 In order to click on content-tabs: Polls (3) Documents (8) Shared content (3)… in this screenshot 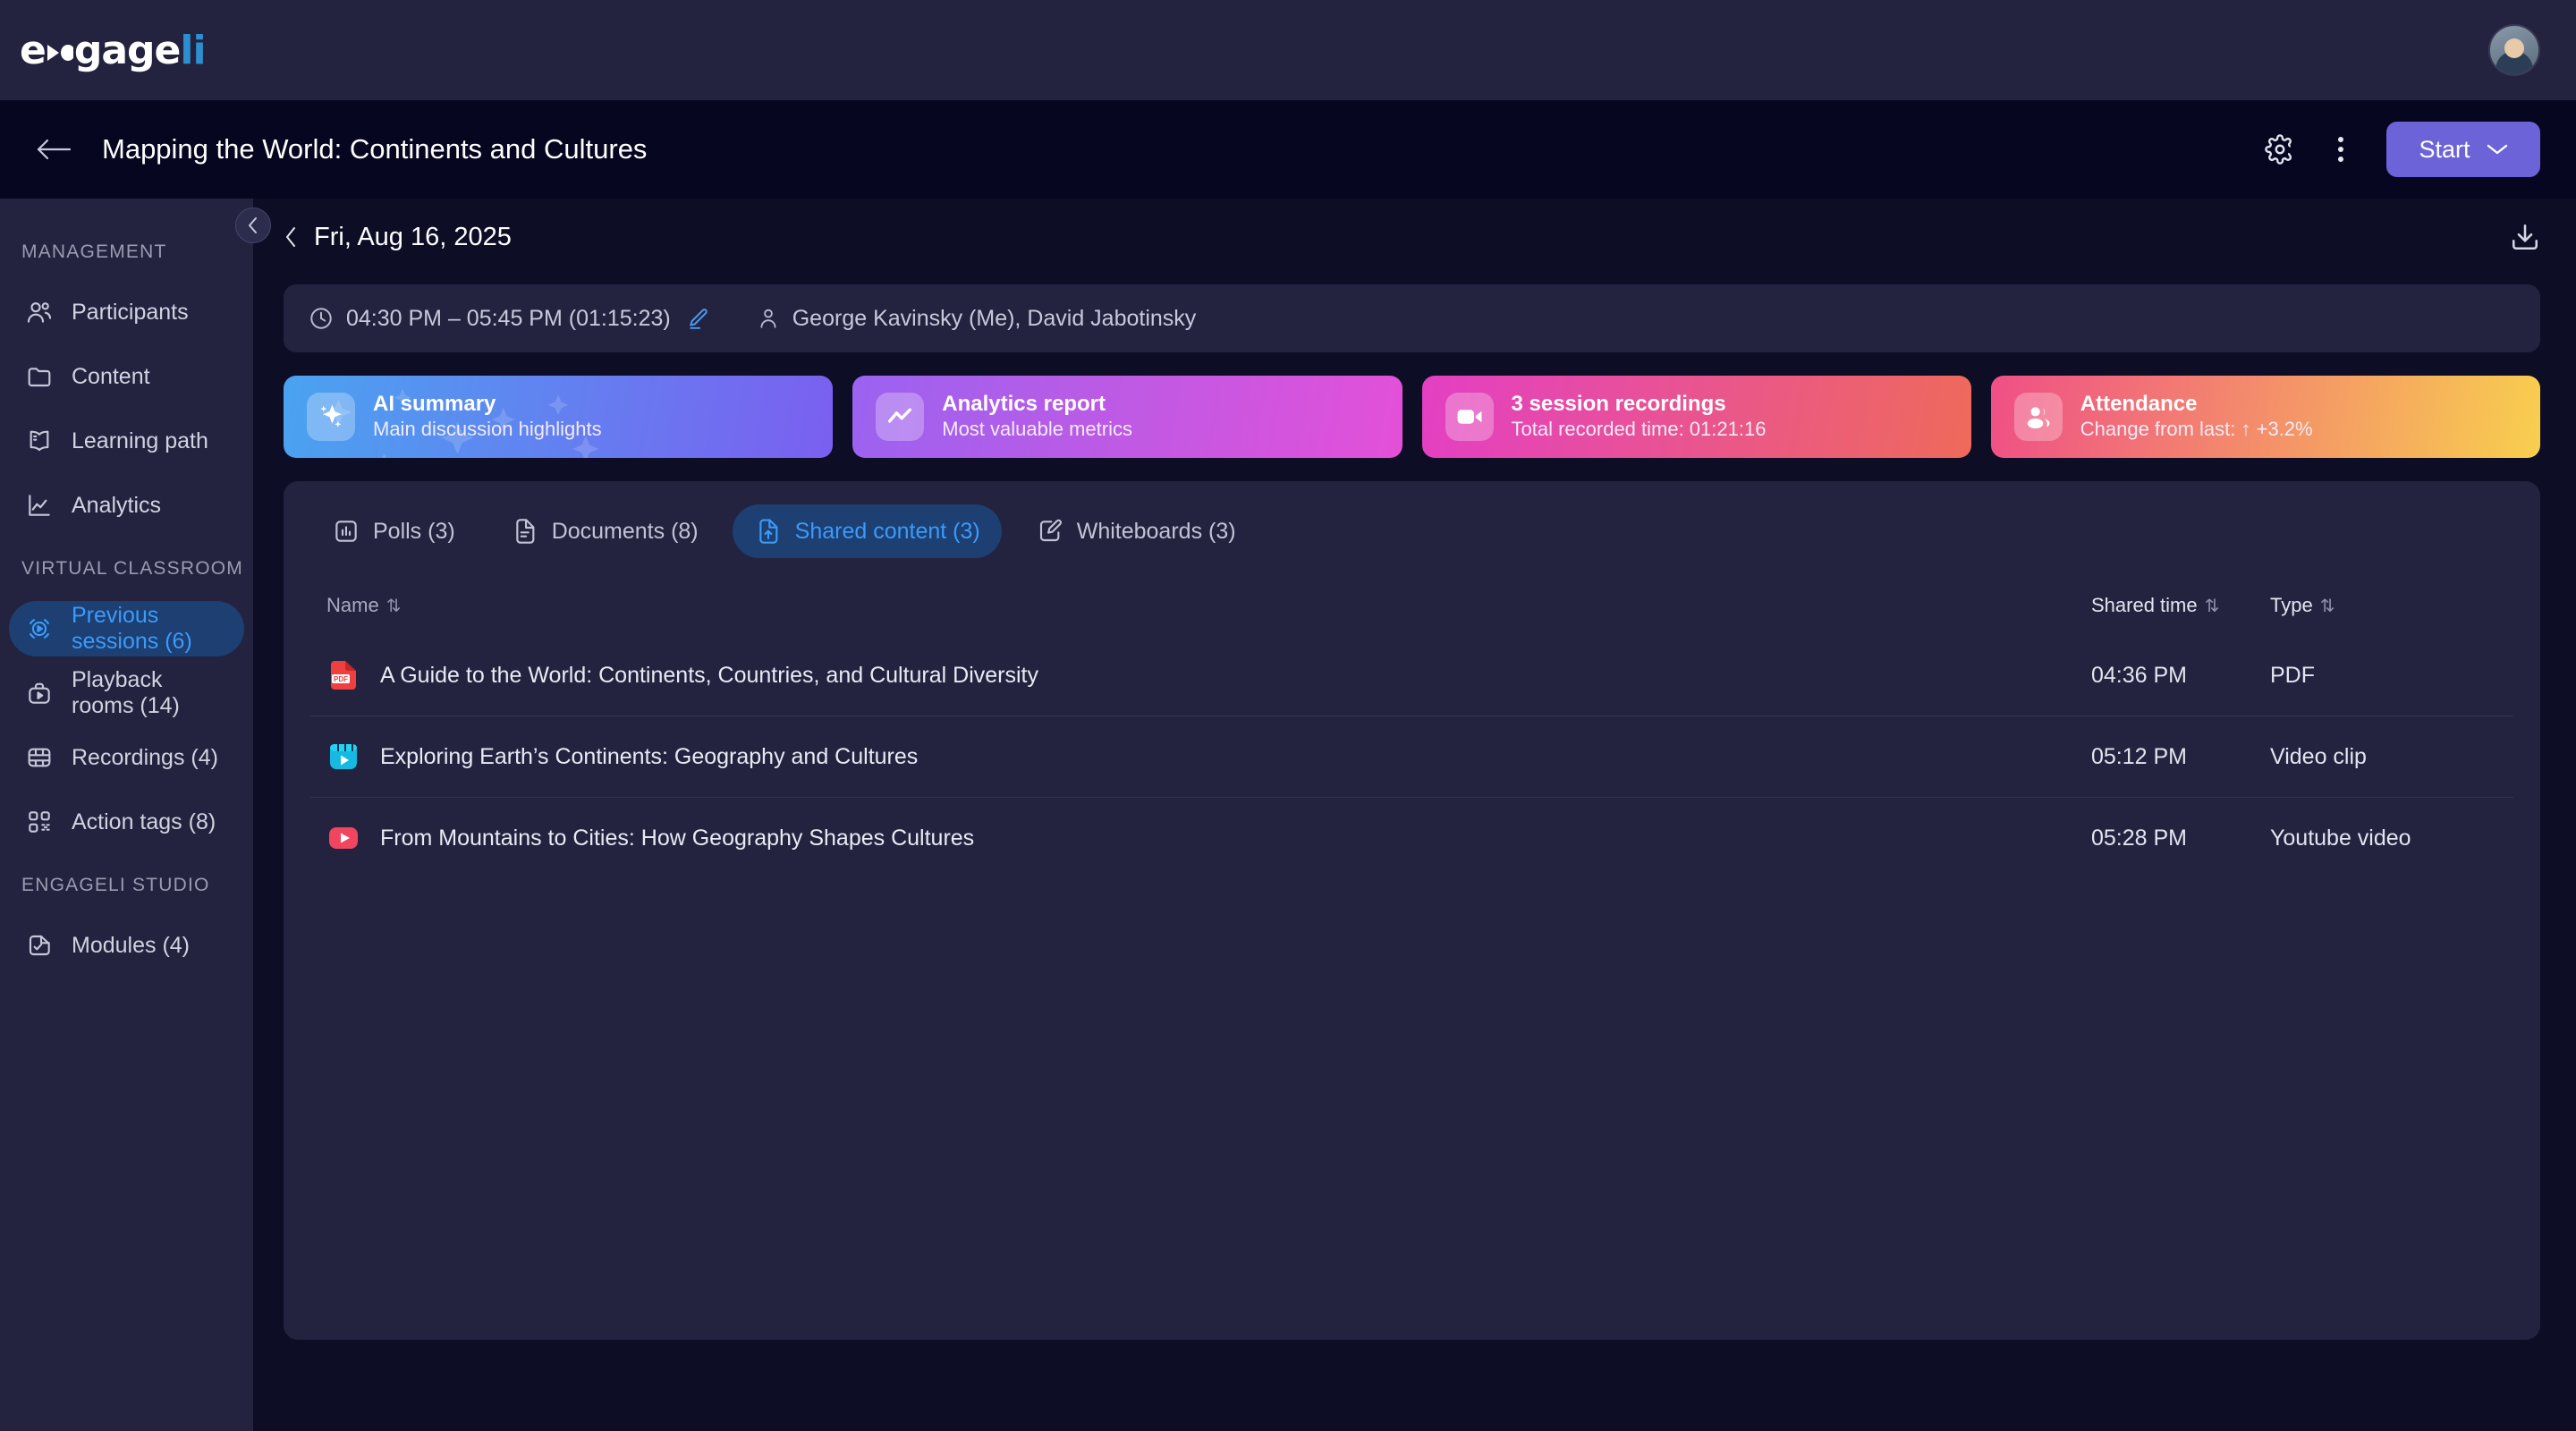, I will do `click(1411, 531)`.